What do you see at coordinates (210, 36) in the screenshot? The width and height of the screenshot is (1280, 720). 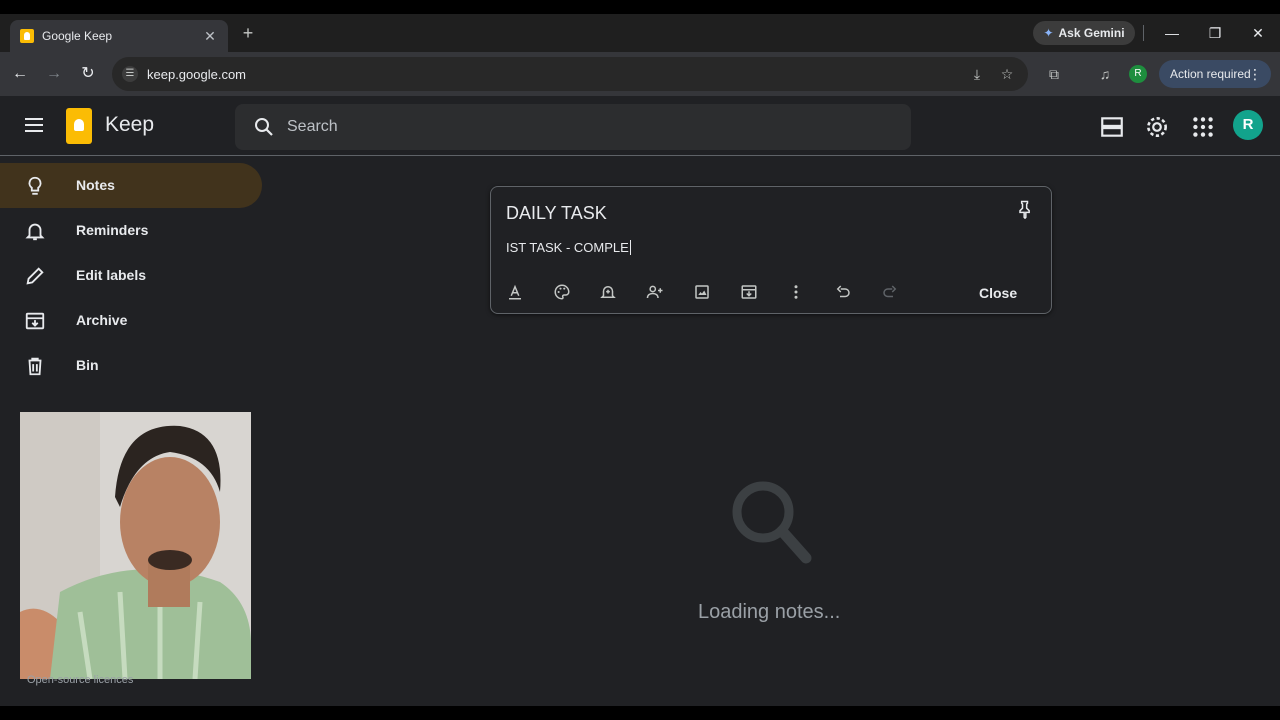 I see `close-tab-icon: ✕` at bounding box center [210, 36].